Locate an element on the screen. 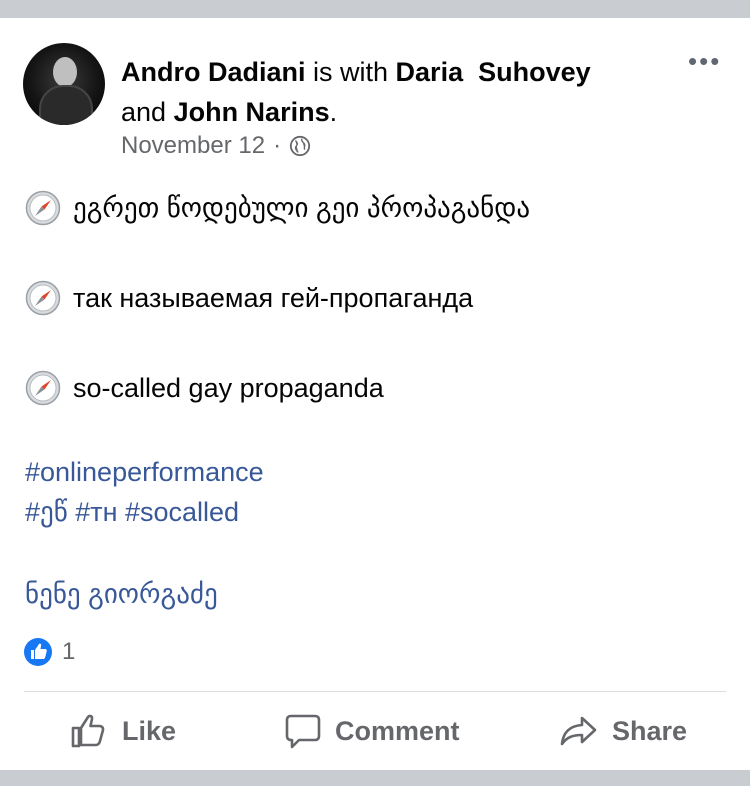 This screenshot has height=786, width=750. tagged-user-2: John Narins is located at coordinates (252, 112).